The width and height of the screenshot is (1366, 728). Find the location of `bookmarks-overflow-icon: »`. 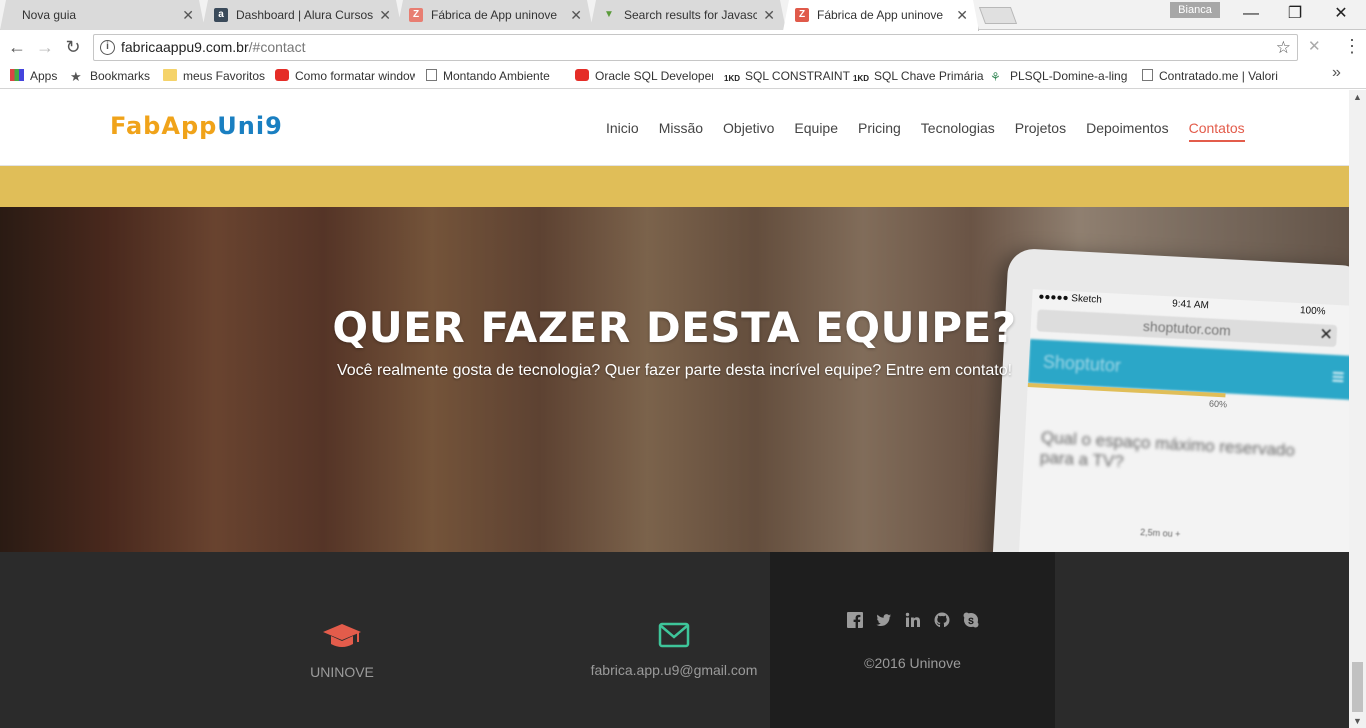

bookmarks-overflow-icon: » is located at coordinates (1336, 73).